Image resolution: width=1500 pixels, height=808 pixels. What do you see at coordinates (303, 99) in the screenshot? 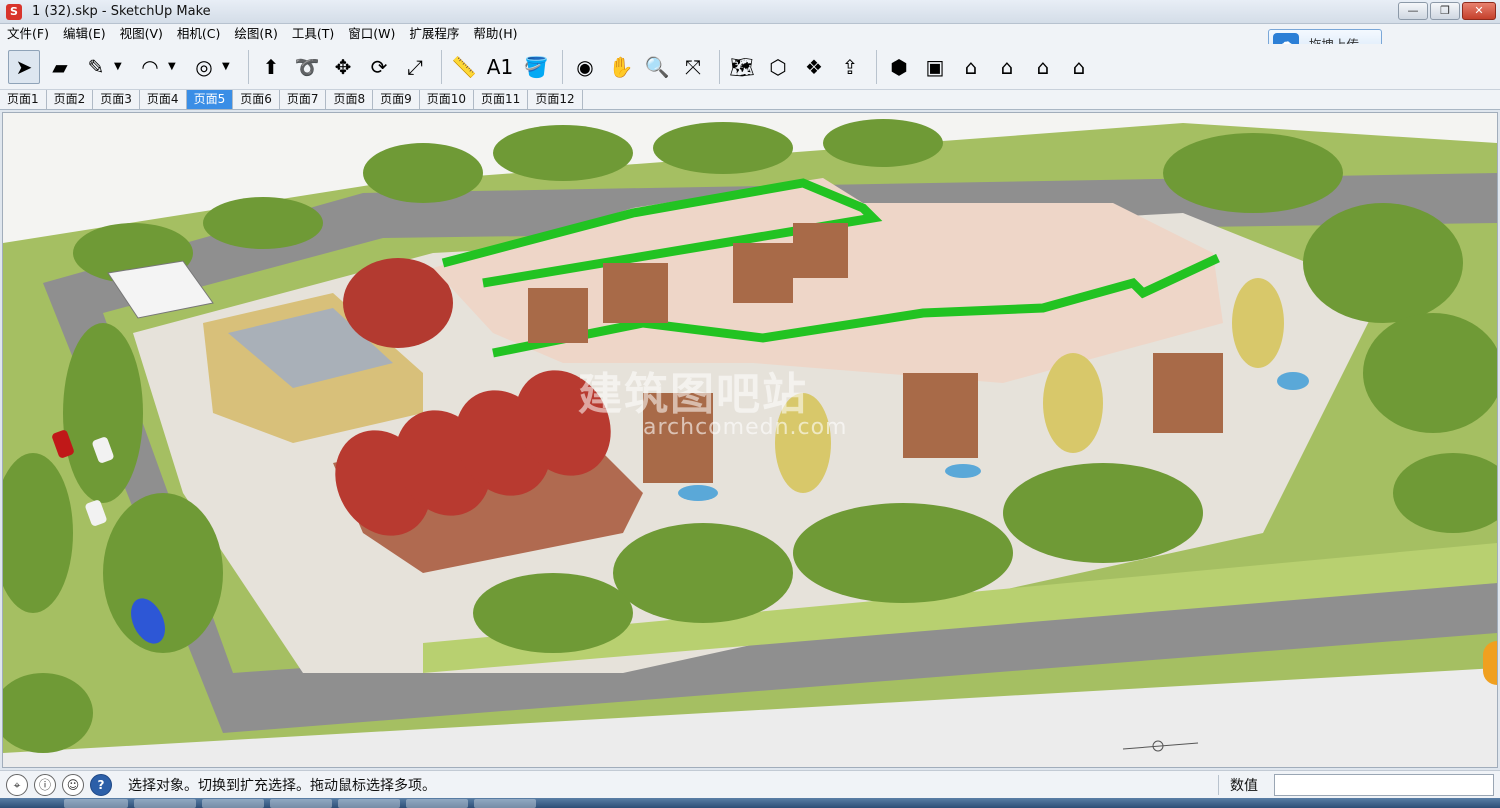
I see `scene-tab-7: 页面7` at bounding box center [303, 99].